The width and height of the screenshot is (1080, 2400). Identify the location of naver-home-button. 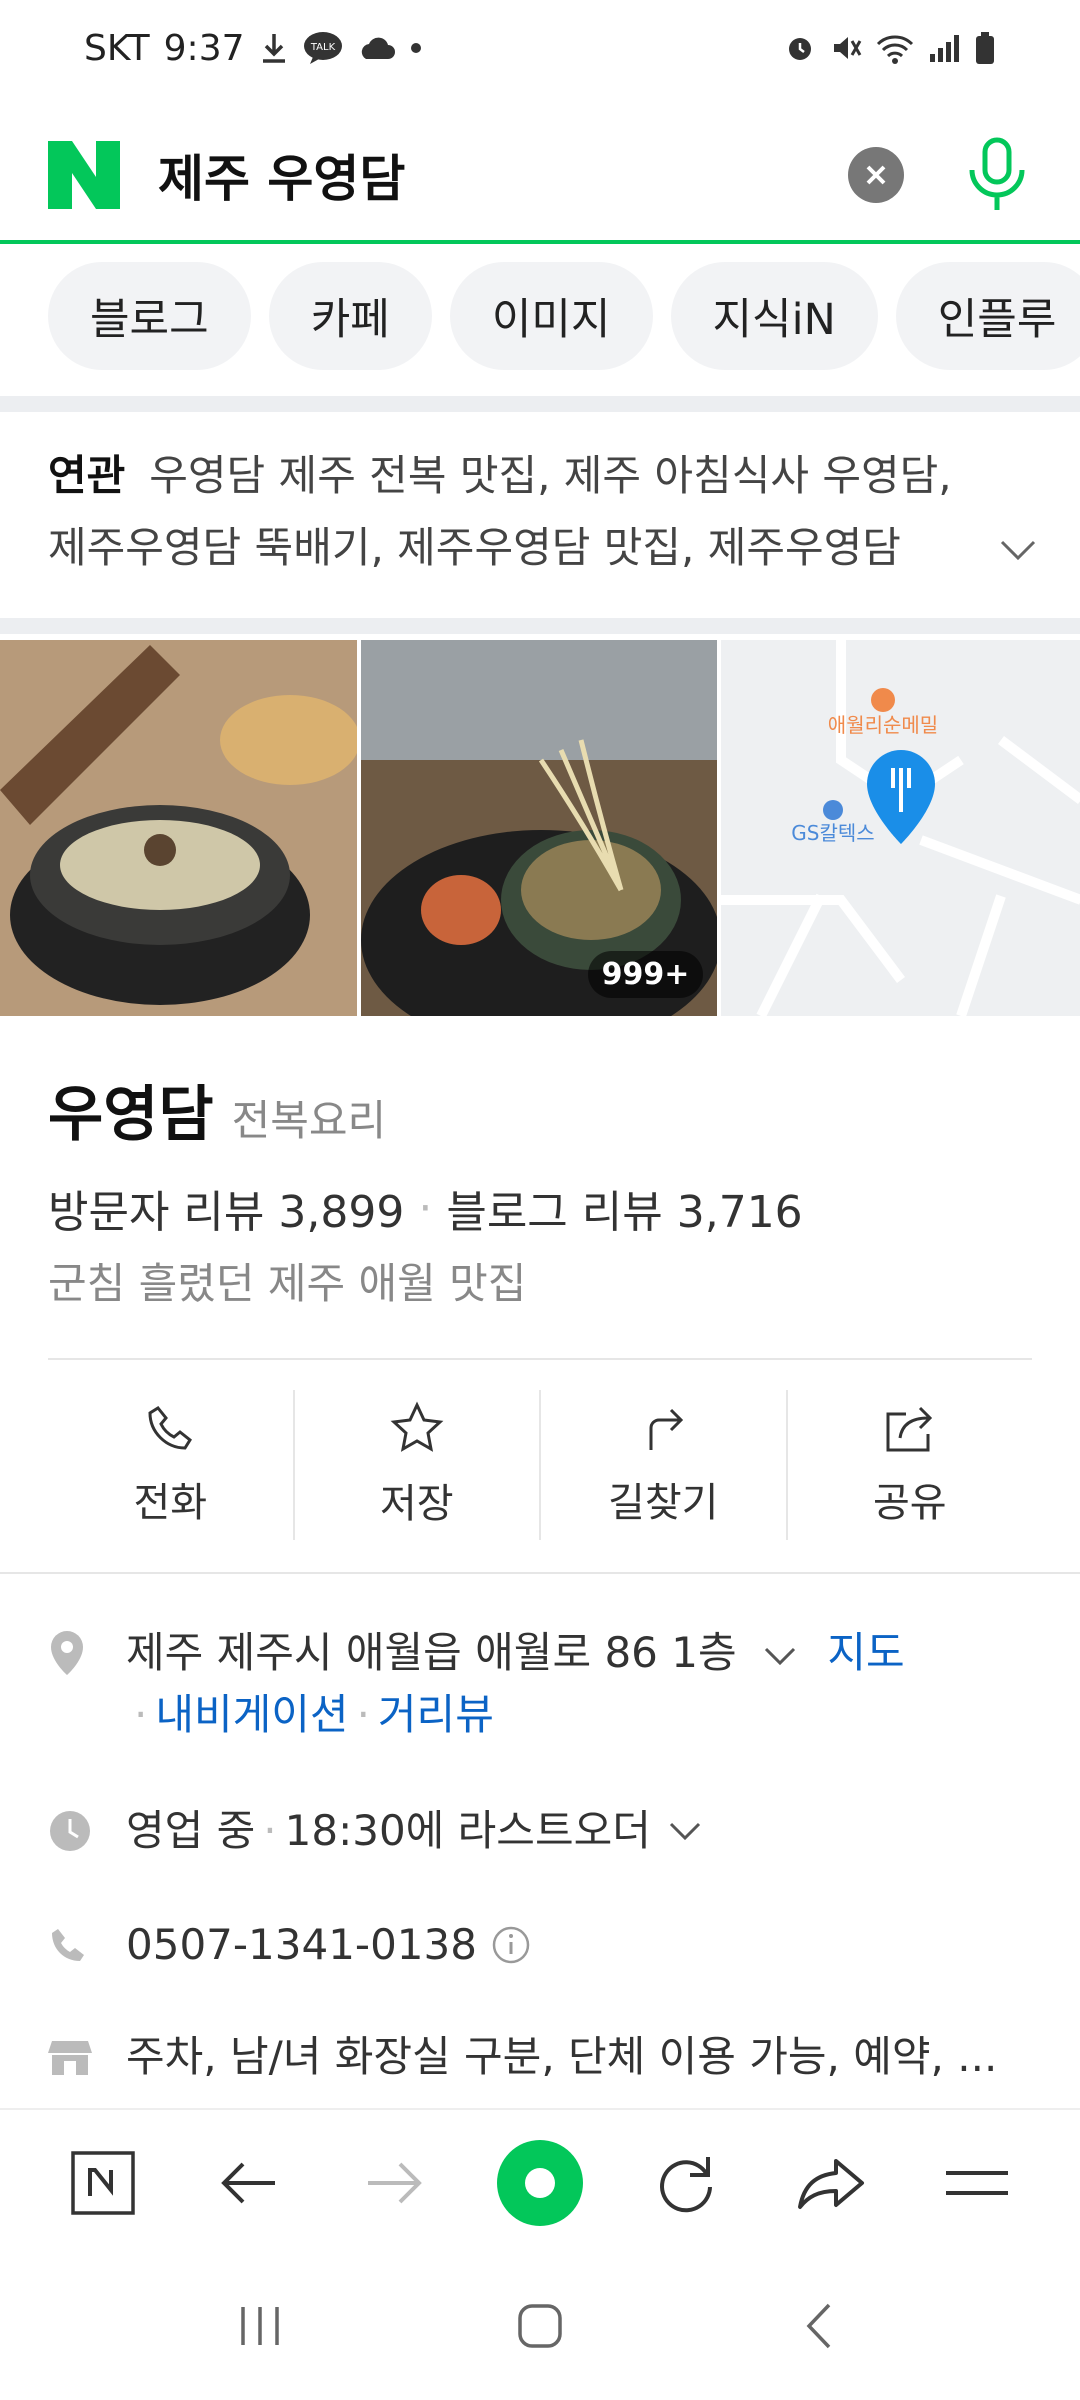
(103, 2183).